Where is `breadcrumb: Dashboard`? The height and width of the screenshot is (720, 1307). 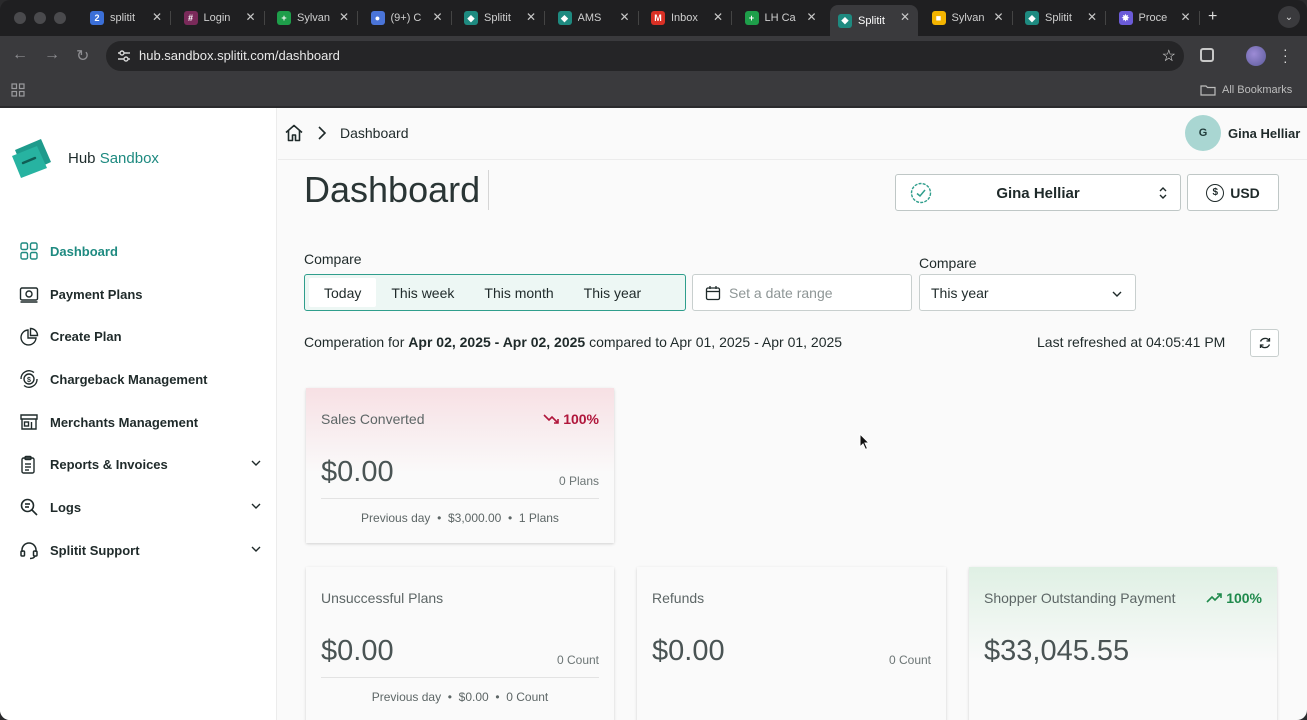
breadcrumb: Dashboard is located at coordinates (374, 133).